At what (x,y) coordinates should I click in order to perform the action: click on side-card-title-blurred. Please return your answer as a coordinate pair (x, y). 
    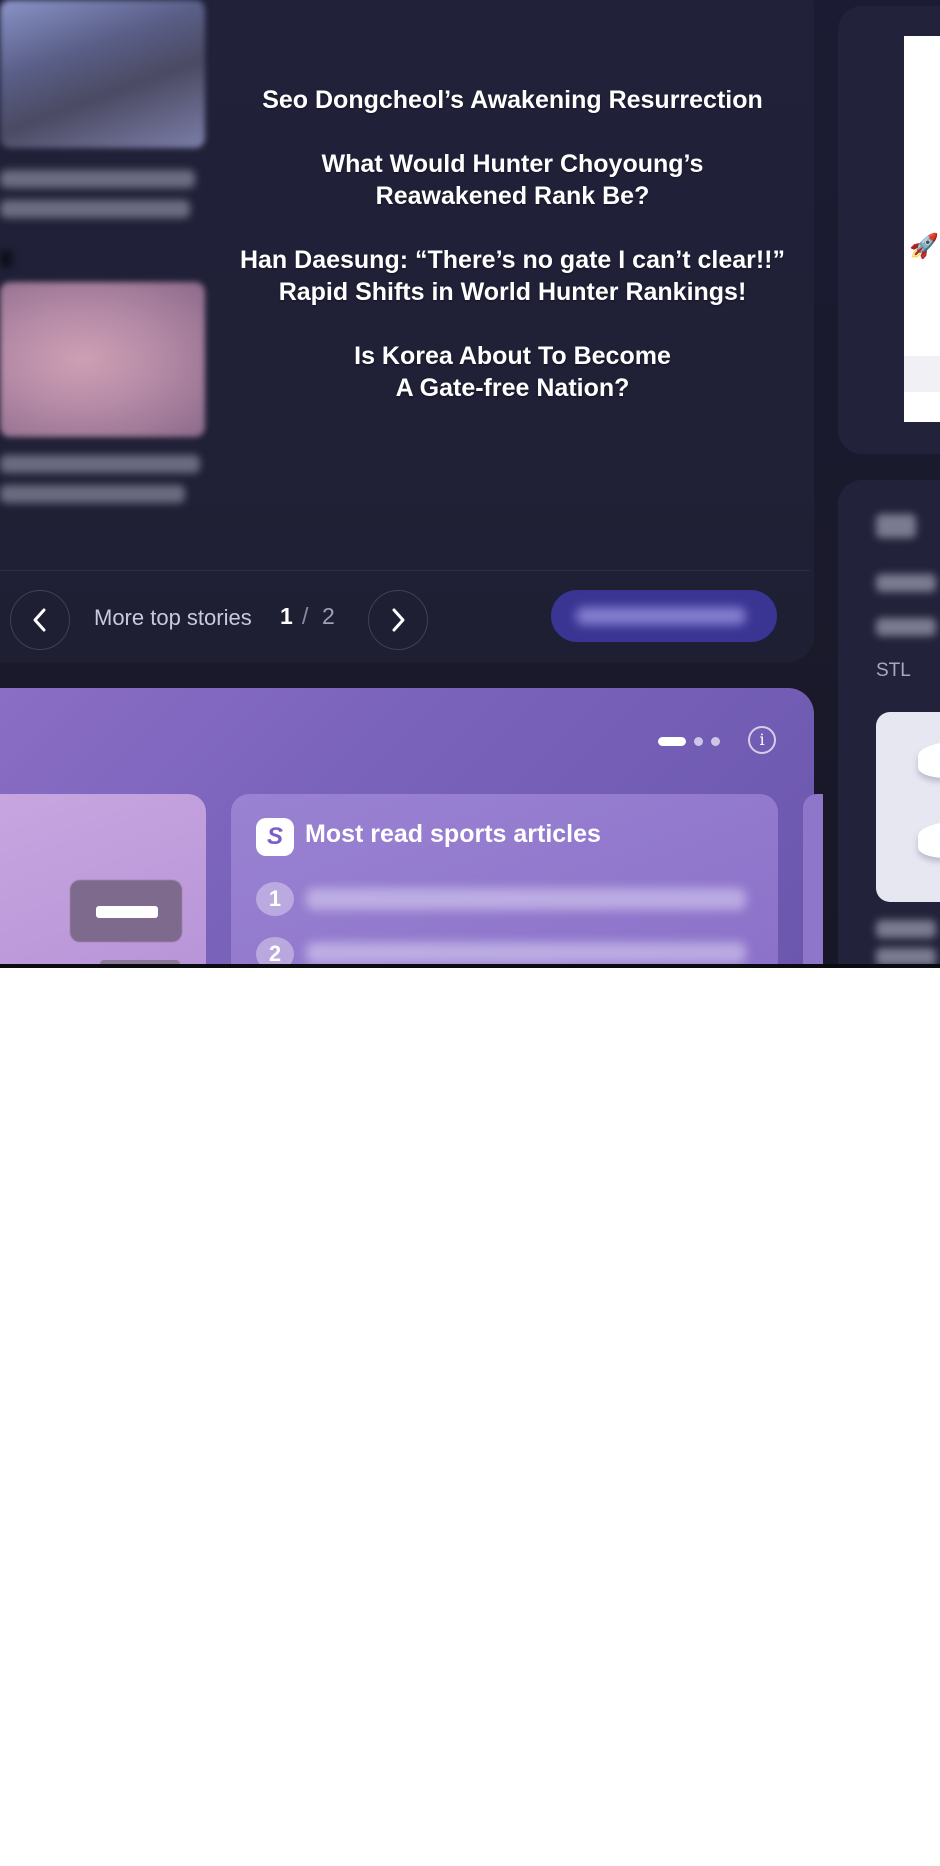
    Looking at the image, I should click on (896, 526).